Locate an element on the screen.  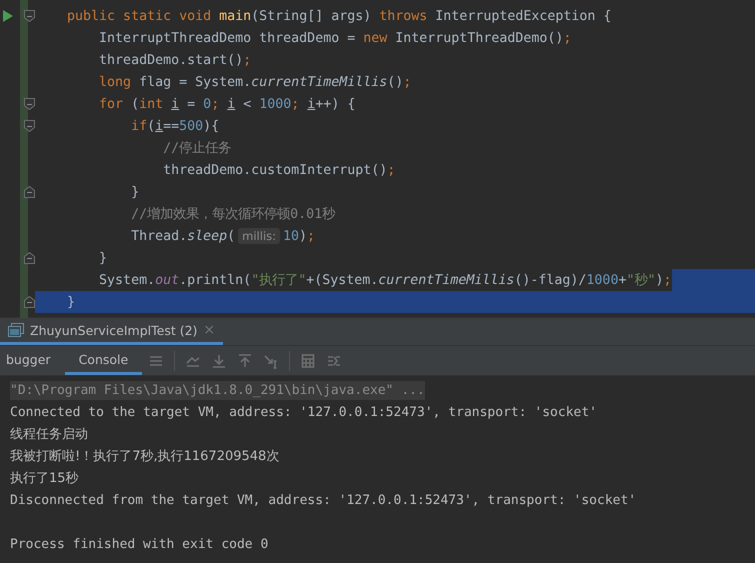
code-line: threadDemo.start(); is located at coordinates (175, 60).